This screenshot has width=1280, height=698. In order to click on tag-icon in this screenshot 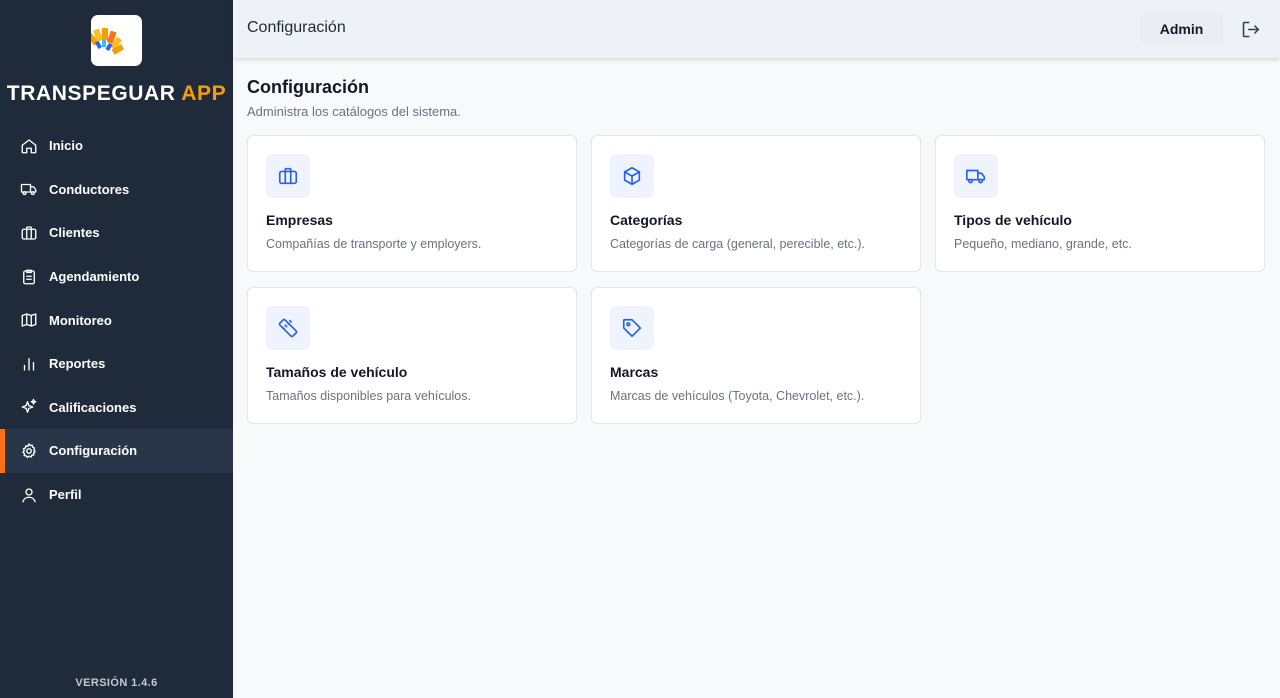, I will do `click(632, 328)`.